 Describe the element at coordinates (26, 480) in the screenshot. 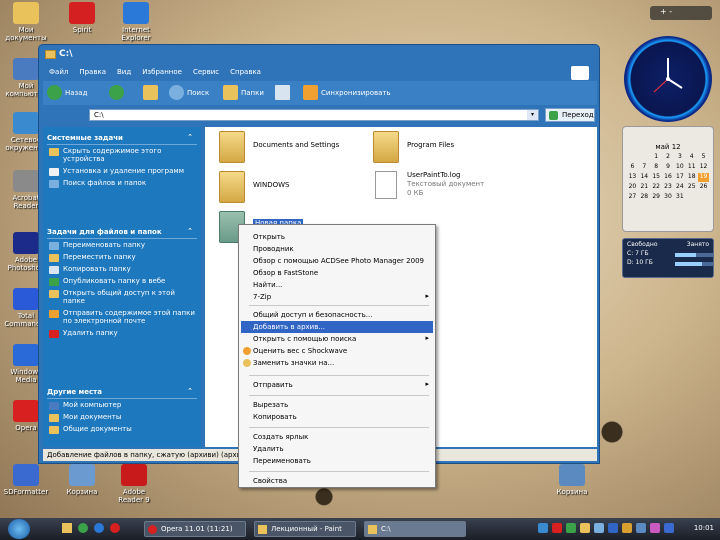

I see `desktop-icon: SDFormatter` at that location.